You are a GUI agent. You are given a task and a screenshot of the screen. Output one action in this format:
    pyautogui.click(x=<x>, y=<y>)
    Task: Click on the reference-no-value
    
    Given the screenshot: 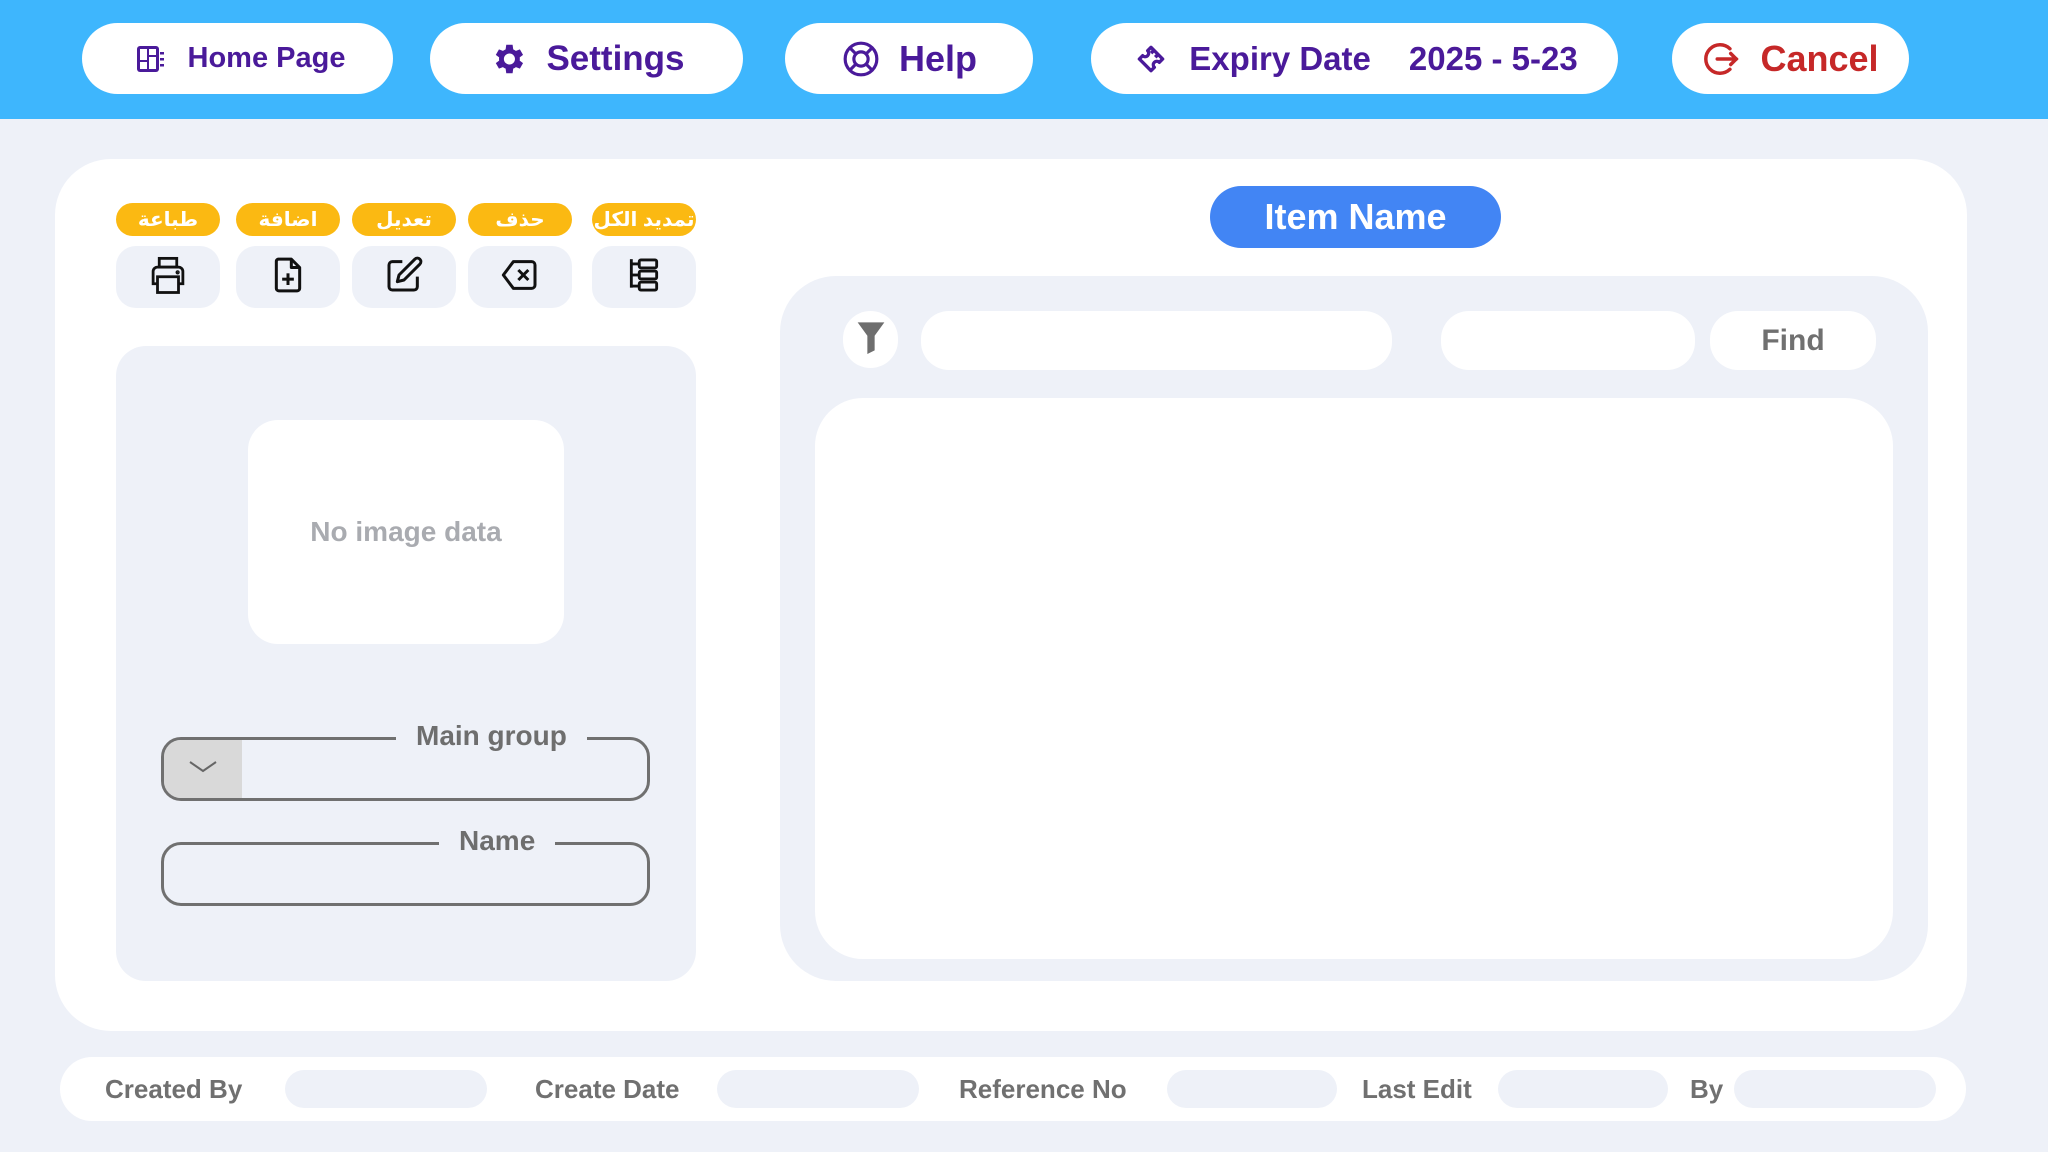 What is the action you would take?
    pyautogui.click(x=1252, y=1089)
    